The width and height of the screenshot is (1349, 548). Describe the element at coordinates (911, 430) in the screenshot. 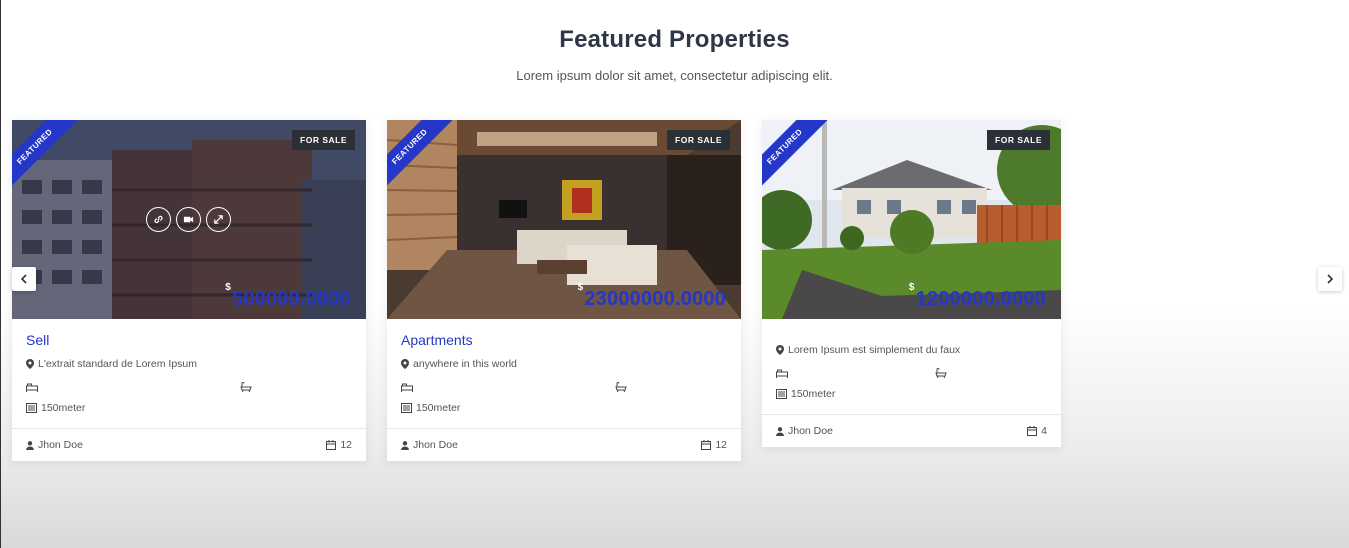

I see `card-footer: Jhon Doe 4` at that location.